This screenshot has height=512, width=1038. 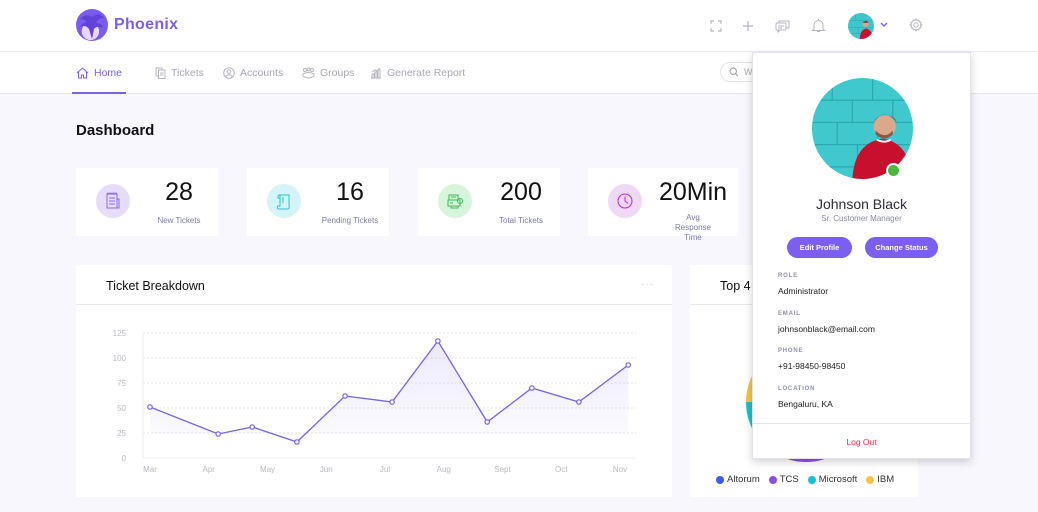 What do you see at coordinates (734, 72) in the screenshot?
I see `search-icon` at bounding box center [734, 72].